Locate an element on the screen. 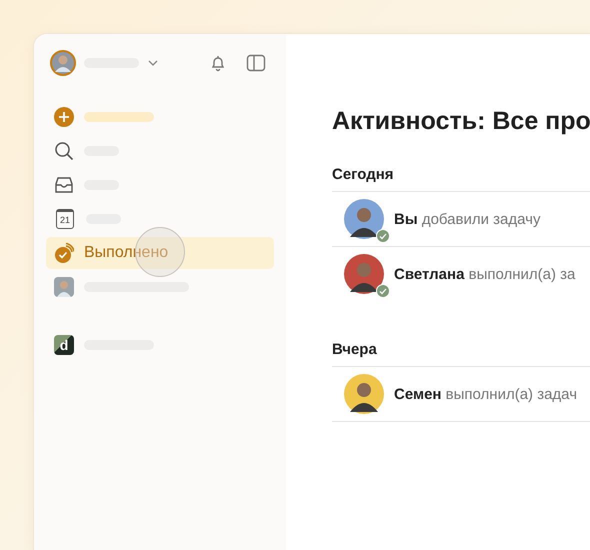  completed-icon is located at coordinates (64, 253).